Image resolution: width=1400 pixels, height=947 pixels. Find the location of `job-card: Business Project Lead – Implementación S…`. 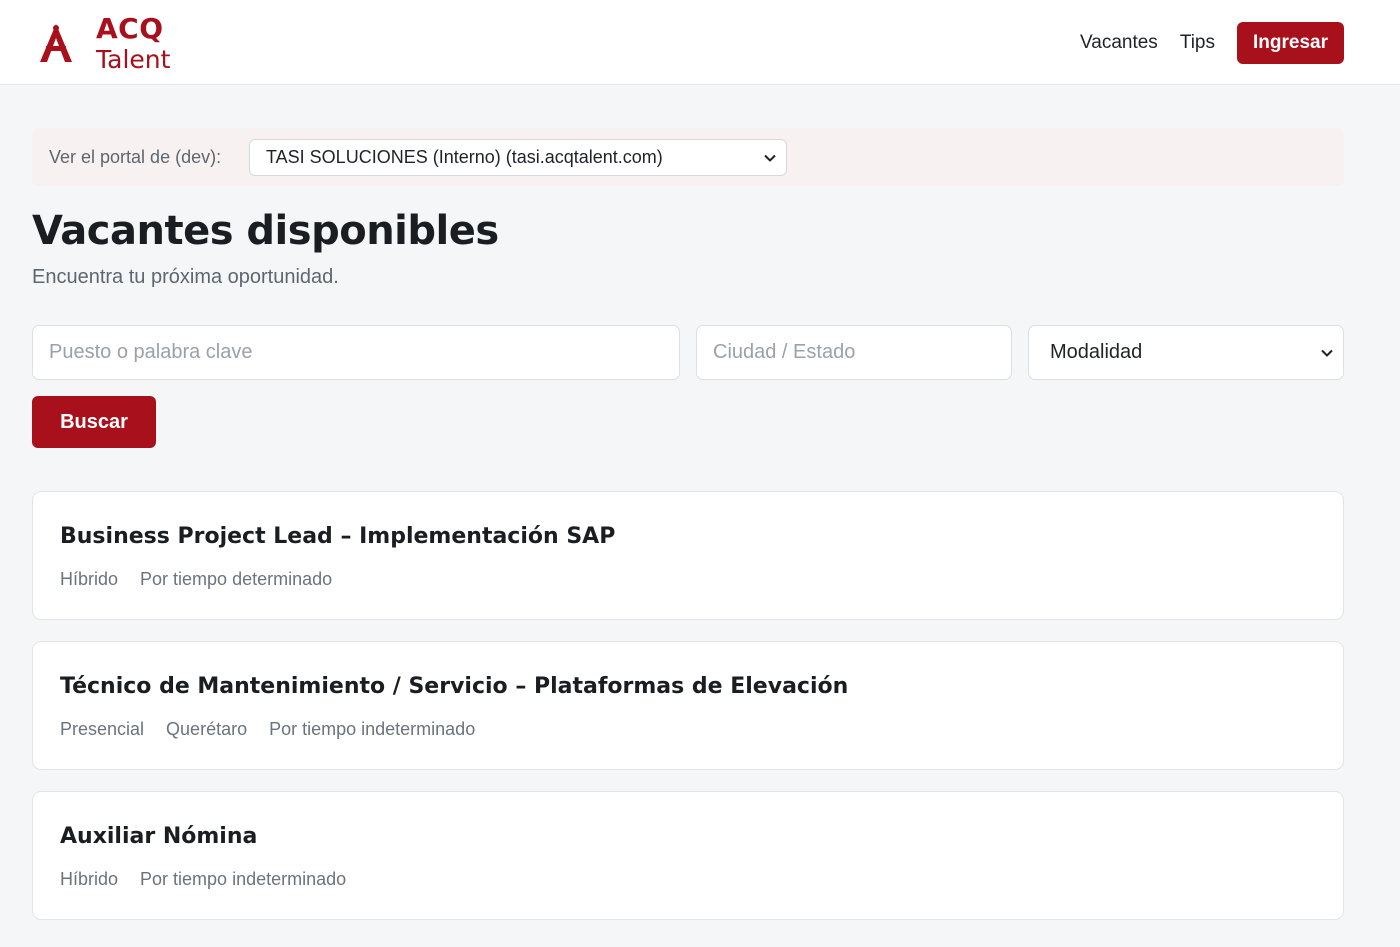

job-card: Business Project Lead – Implementación S… is located at coordinates (688, 555).